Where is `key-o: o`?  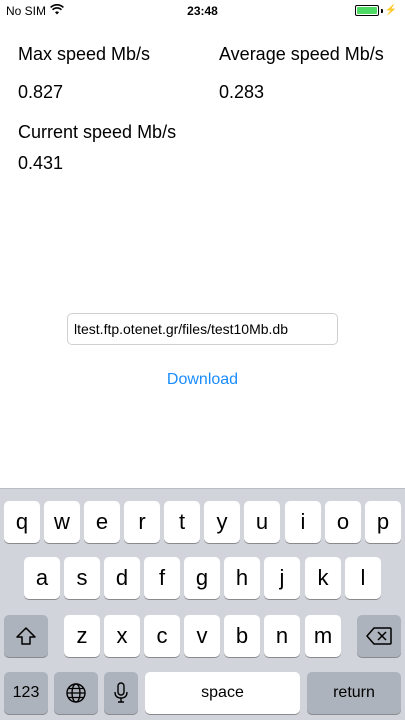
key-o: o is located at coordinates (343, 522).